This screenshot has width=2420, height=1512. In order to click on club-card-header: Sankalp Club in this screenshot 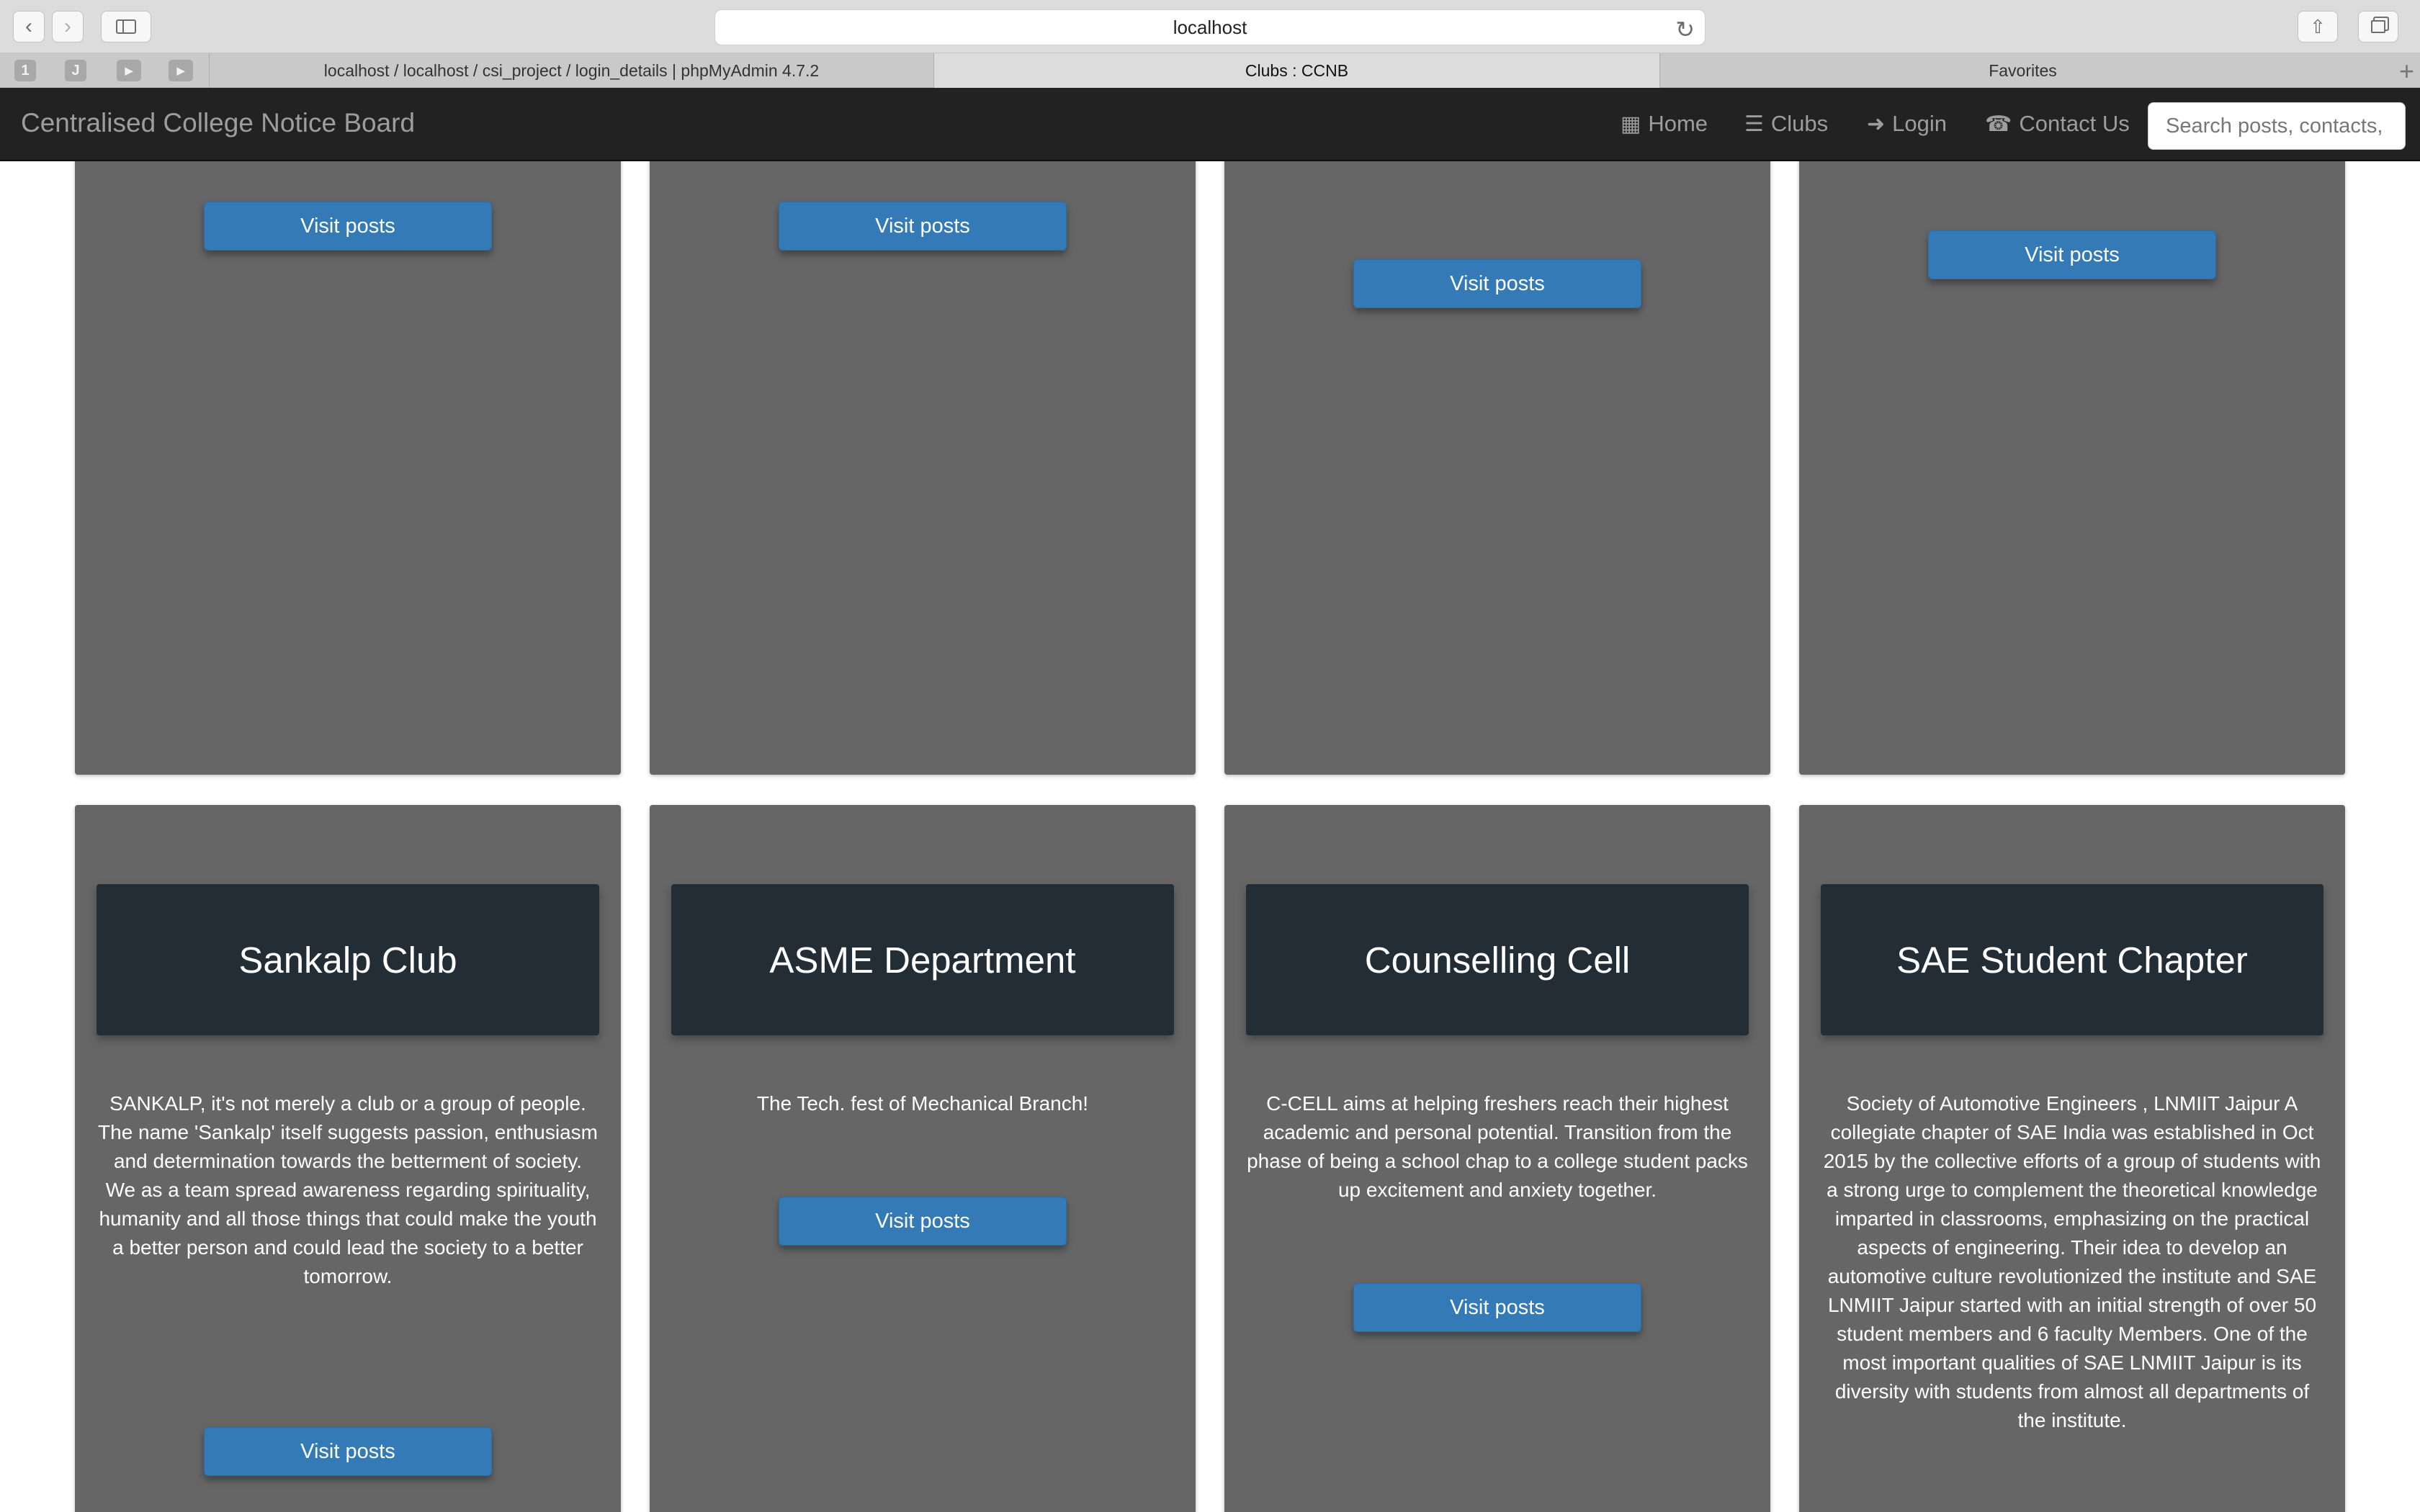, I will do `click(348, 959)`.